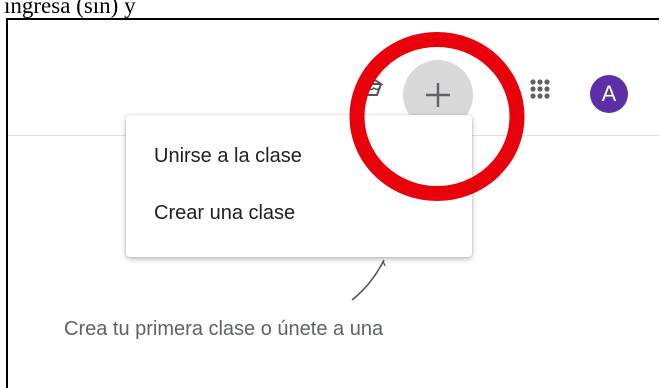 The height and width of the screenshot is (388, 661). Describe the element at coordinates (224, 213) in the screenshot. I see `menu-item-create-class: Crear una clase` at that location.